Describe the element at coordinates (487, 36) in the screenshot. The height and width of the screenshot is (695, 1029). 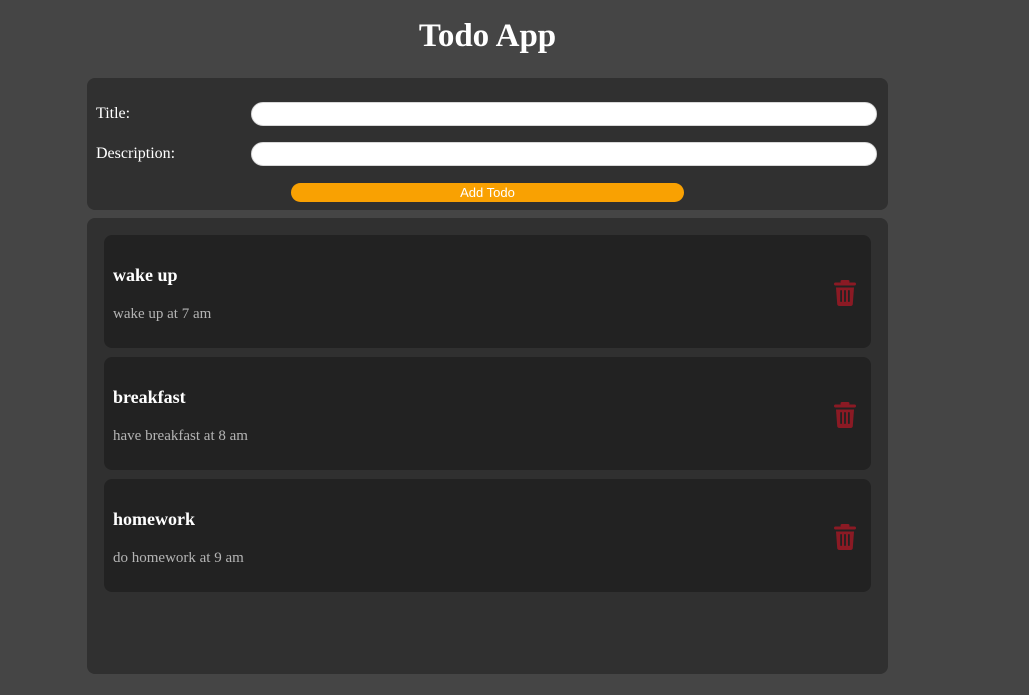
I see `page-title: Todo App` at that location.